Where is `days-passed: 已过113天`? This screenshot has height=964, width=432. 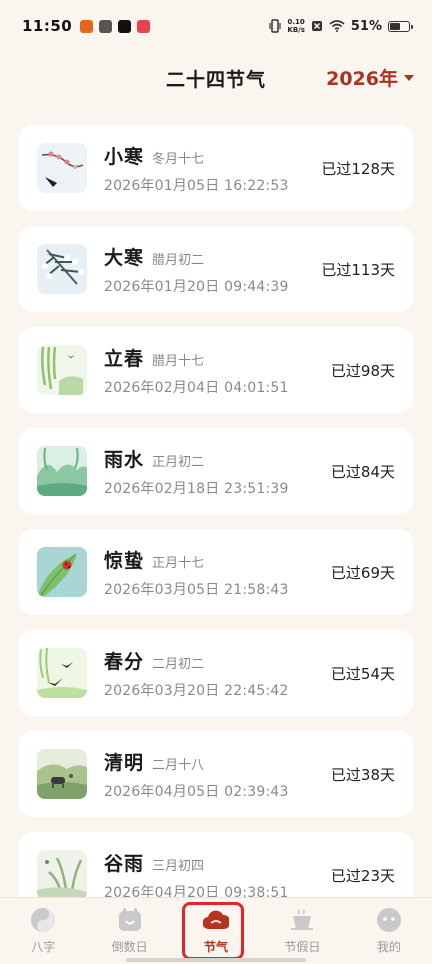 days-passed: 已过113天 is located at coordinates (358, 269).